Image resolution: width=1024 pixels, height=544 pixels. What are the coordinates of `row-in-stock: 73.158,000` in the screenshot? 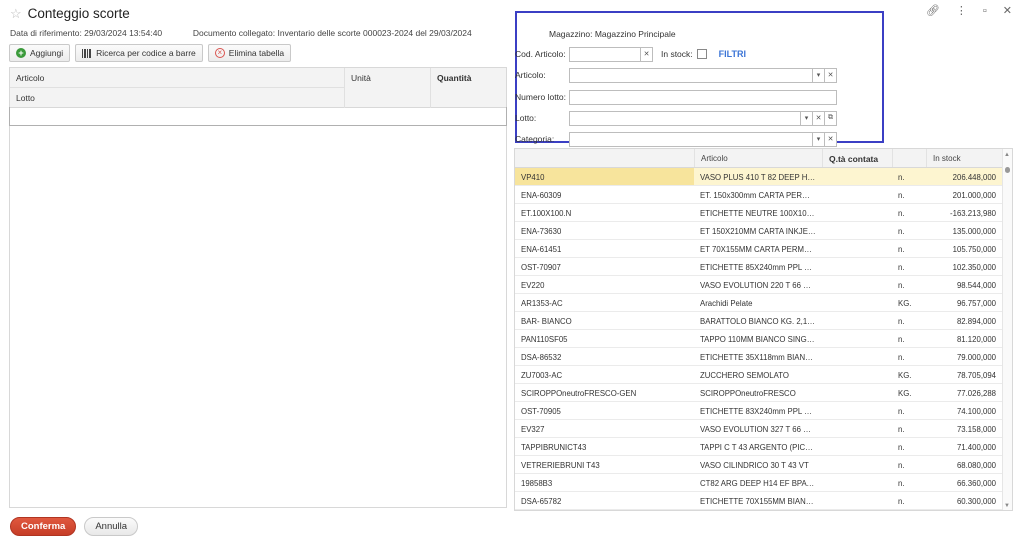 It's located at (976, 429).